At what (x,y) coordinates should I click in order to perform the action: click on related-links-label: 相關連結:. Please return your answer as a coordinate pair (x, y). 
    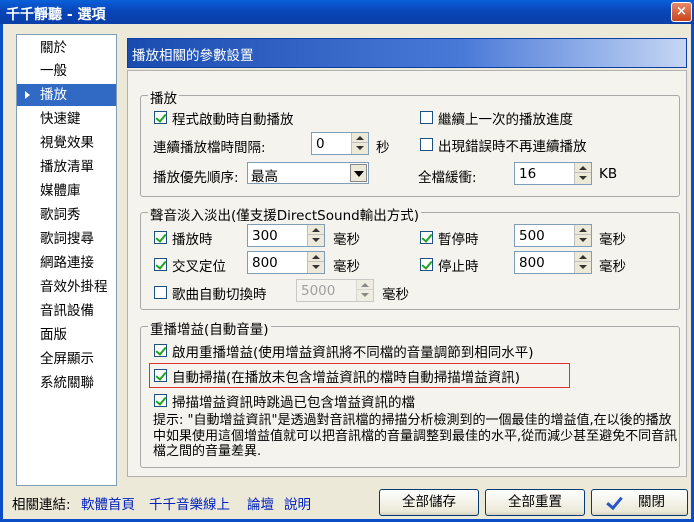
    Looking at the image, I should click on (41, 505).